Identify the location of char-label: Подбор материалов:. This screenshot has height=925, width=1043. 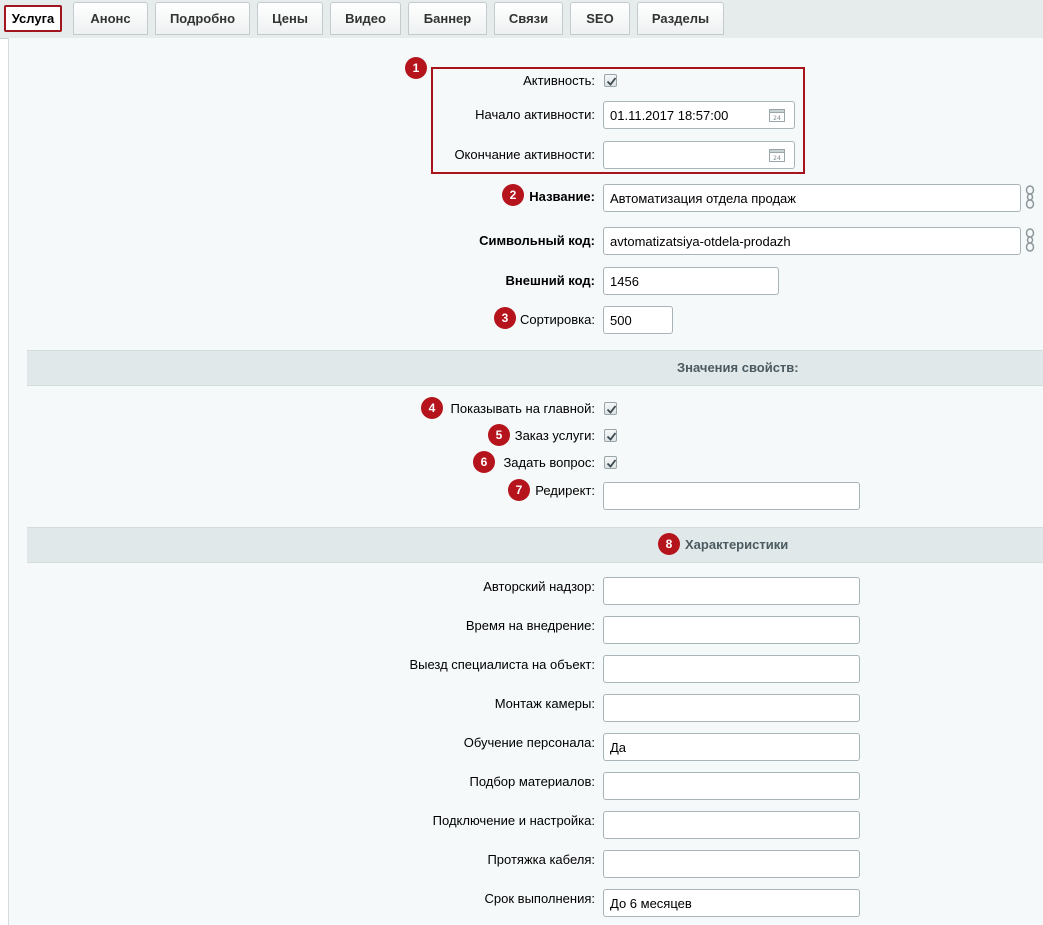
(532, 781).